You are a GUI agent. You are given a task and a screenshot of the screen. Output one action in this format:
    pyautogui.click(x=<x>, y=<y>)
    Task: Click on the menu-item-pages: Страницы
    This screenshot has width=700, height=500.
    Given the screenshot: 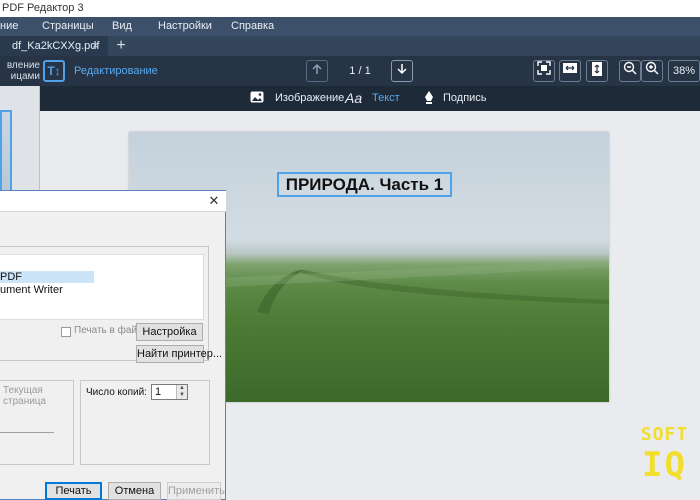 What is the action you would take?
    pyautogui.click(x=68, y=26)
    